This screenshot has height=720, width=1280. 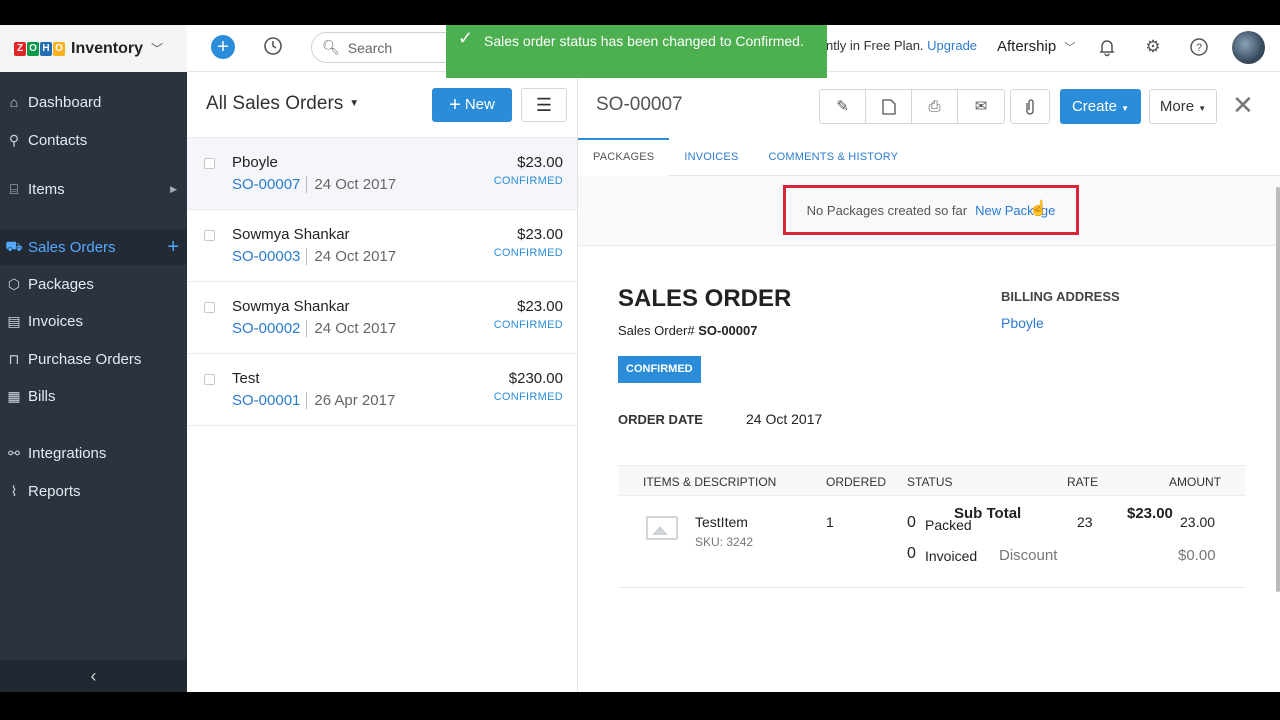 What do you see at coordinates (14, 245) in the screenshot?
I see `cart-icon: ⛟` at bounding box center [14, 245].